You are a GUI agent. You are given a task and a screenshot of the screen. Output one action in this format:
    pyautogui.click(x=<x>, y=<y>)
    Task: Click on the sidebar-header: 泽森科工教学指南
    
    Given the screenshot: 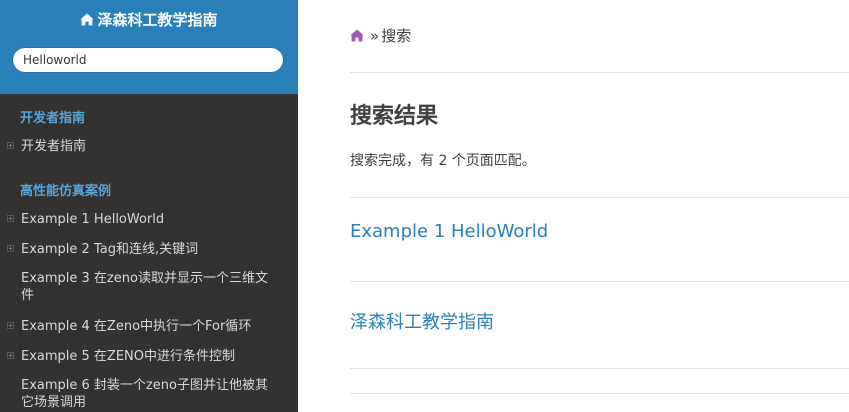 What is the action you would take?
    pyautogui.click(x=149, y=47)
    